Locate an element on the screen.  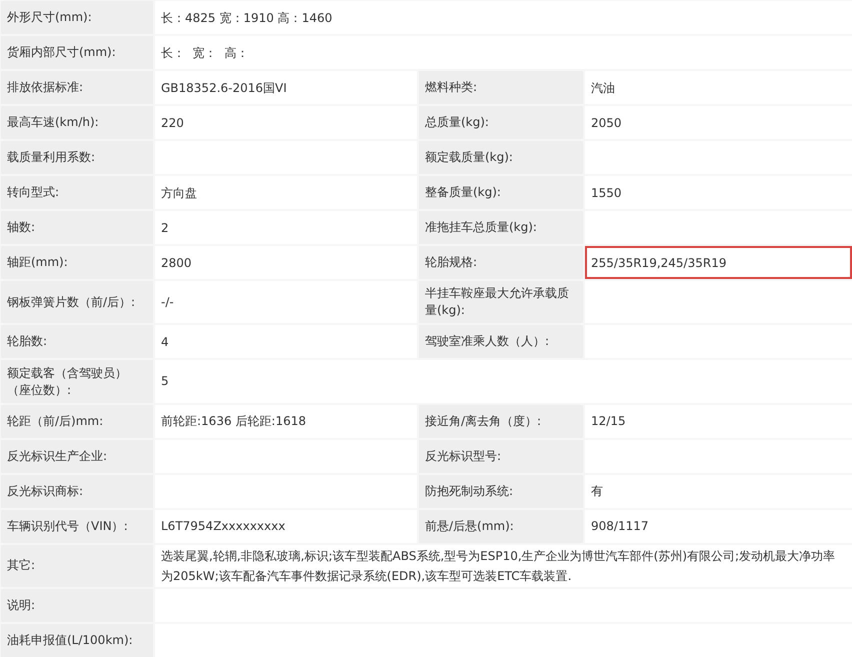
field-label: 轴数: is located at coordinates (77, 227).